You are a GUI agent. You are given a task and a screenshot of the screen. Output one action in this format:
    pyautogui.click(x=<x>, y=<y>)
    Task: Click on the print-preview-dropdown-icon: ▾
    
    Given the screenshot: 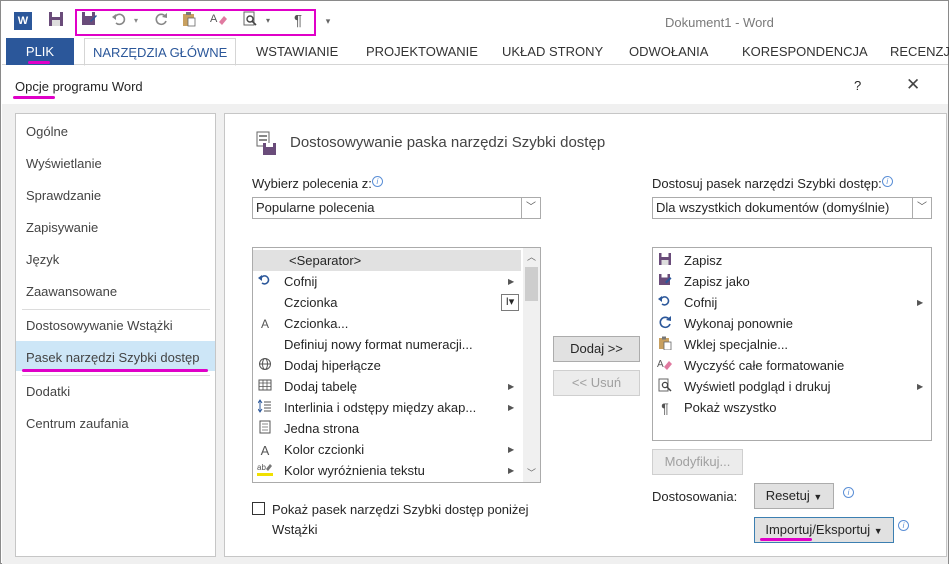 What is the action you would take?
    pyautogui.click(x=268, y=21)
    